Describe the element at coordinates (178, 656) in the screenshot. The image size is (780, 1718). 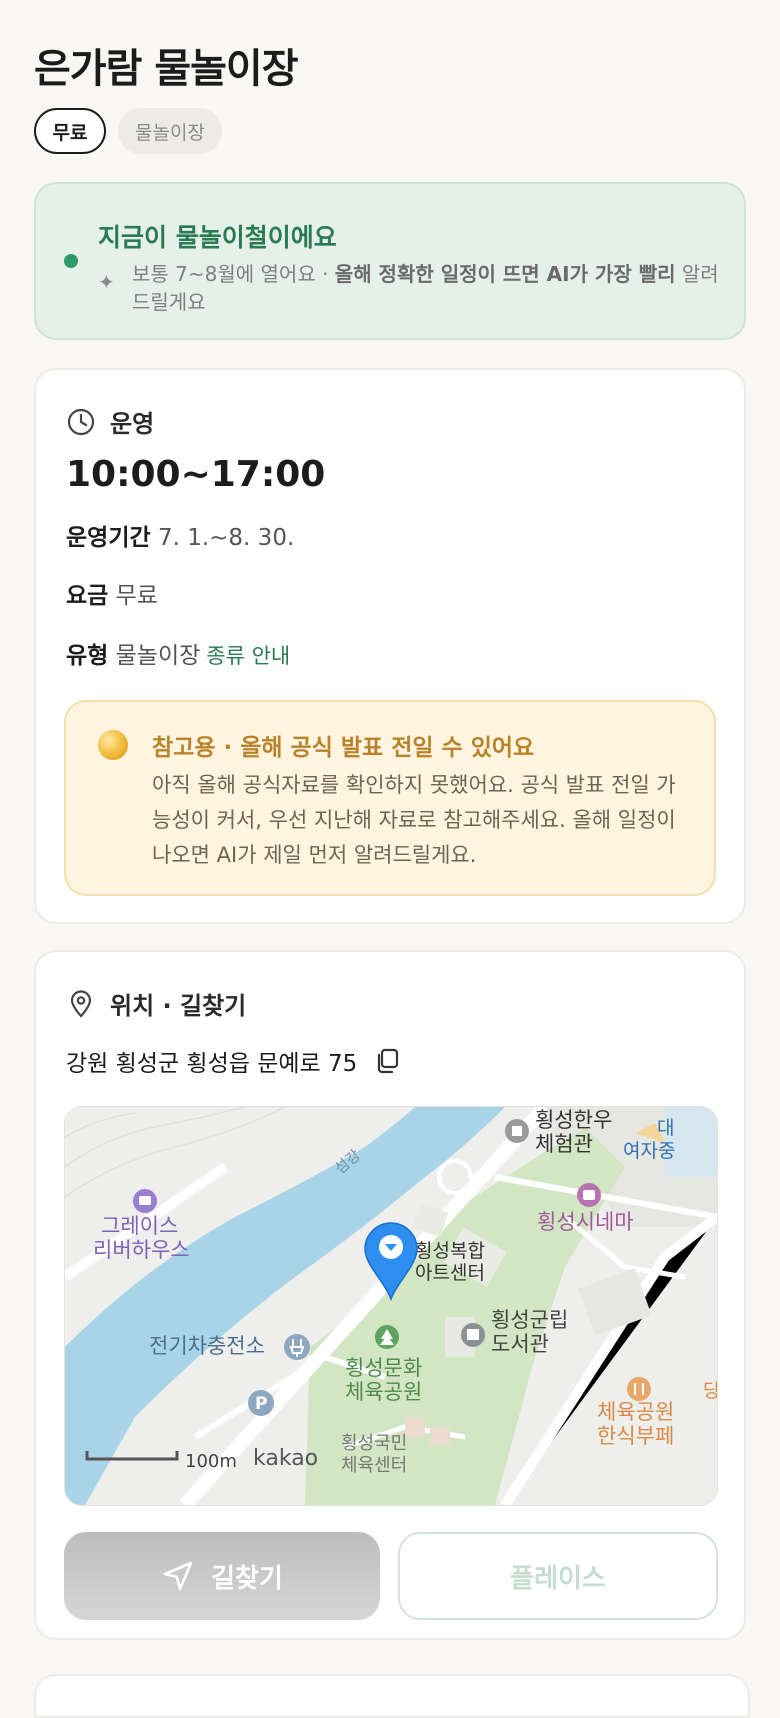
I see `type-row: 유형 물놀이장 종류 안내` at that location.